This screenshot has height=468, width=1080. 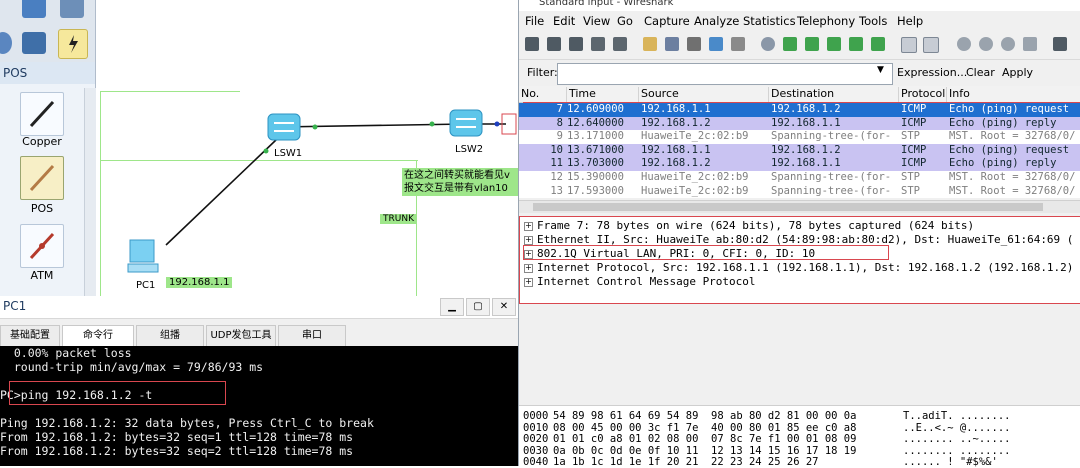 I want to click on menu-capture: Capture, so click(x=667, y=21).